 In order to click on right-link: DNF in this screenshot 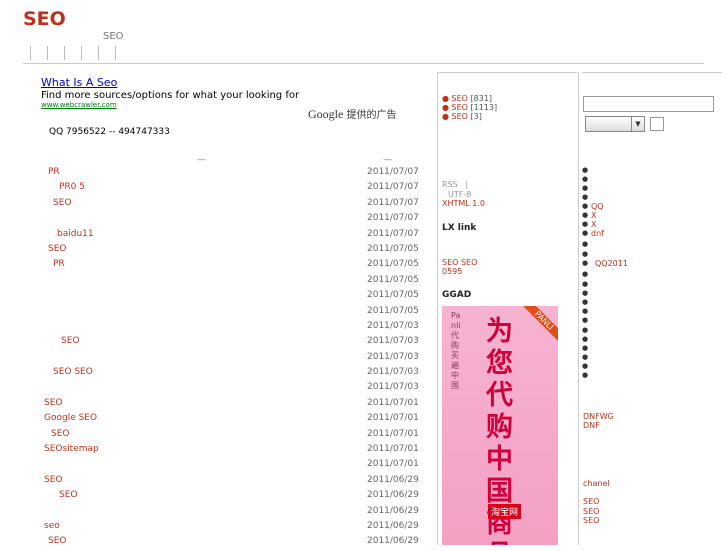, I will do `click(591, 425)`.